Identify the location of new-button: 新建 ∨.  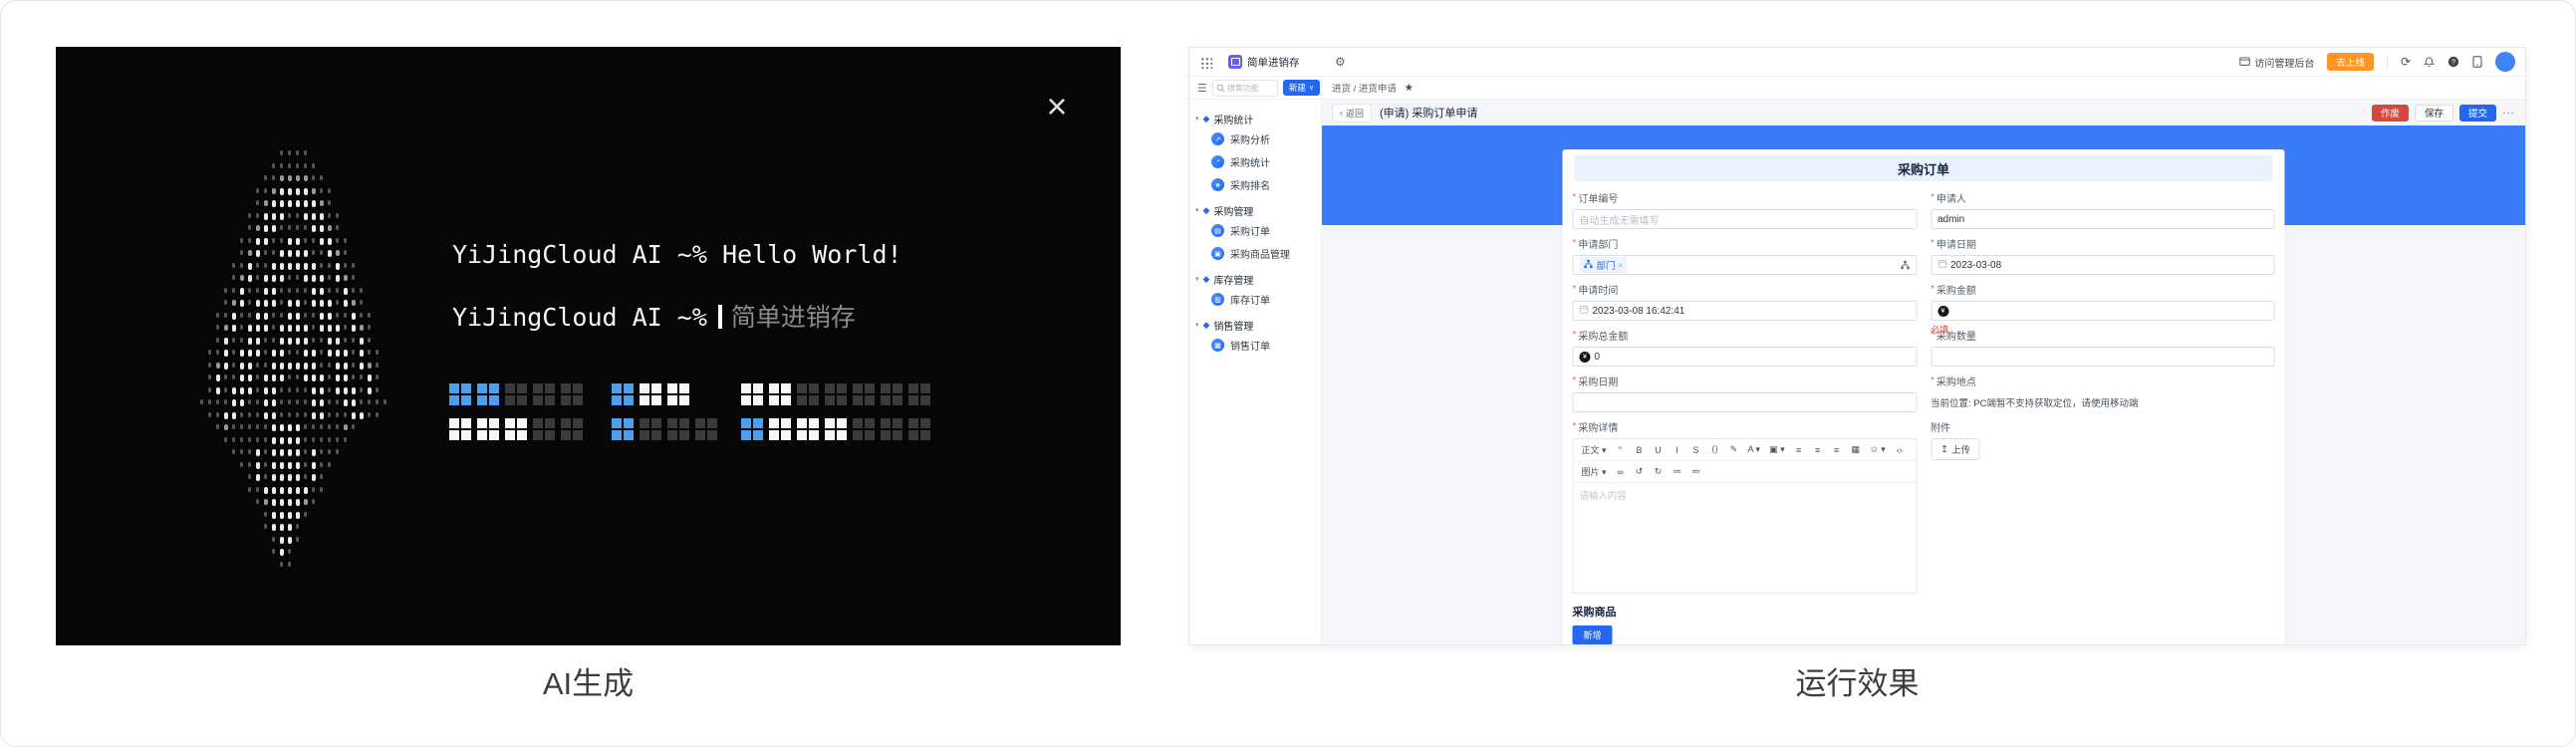
(1301, 88).